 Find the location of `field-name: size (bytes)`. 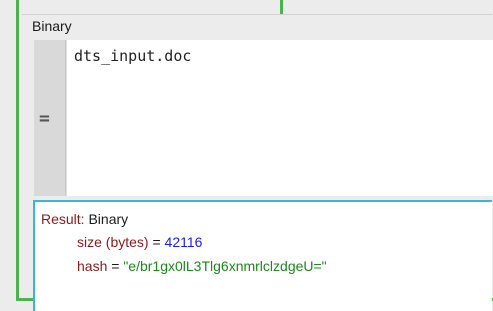

field-name: size (bytes) is located at coordinates (113, 242).